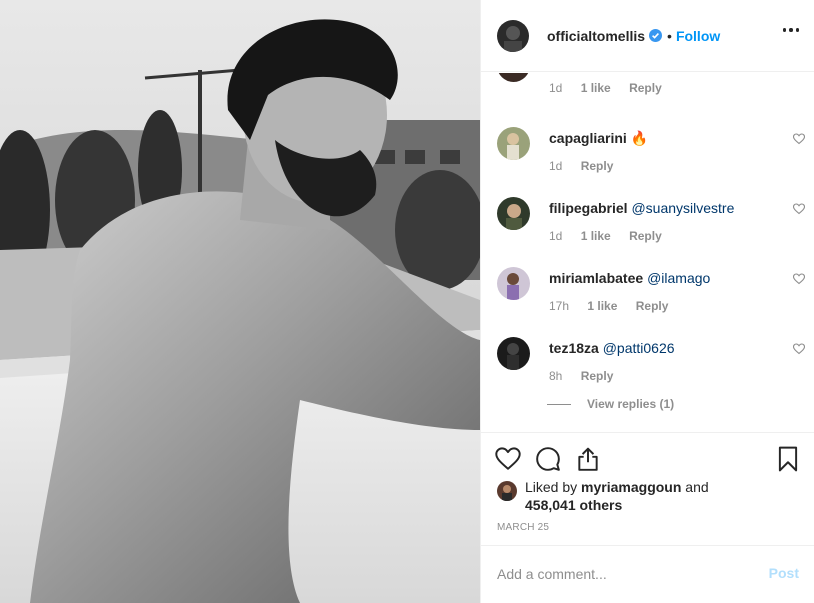 The height and width of the screenshot is (603, 814). I want to click on follow-button: Follow, so click(698, 36).